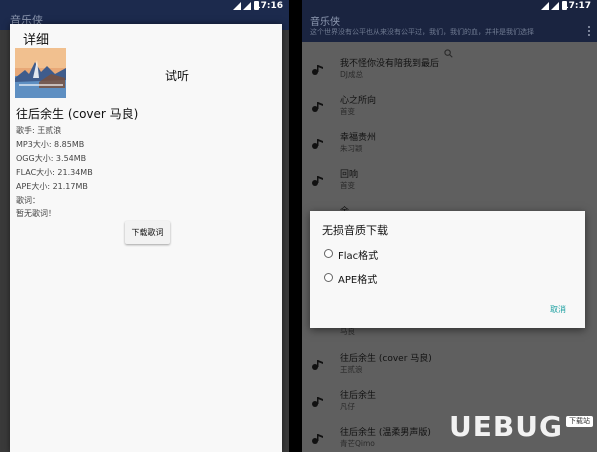  What do you see at coordinates (358, 256) in the screenshot?
I see `radio-label: Flac格式` at bounding box center [358, 256].